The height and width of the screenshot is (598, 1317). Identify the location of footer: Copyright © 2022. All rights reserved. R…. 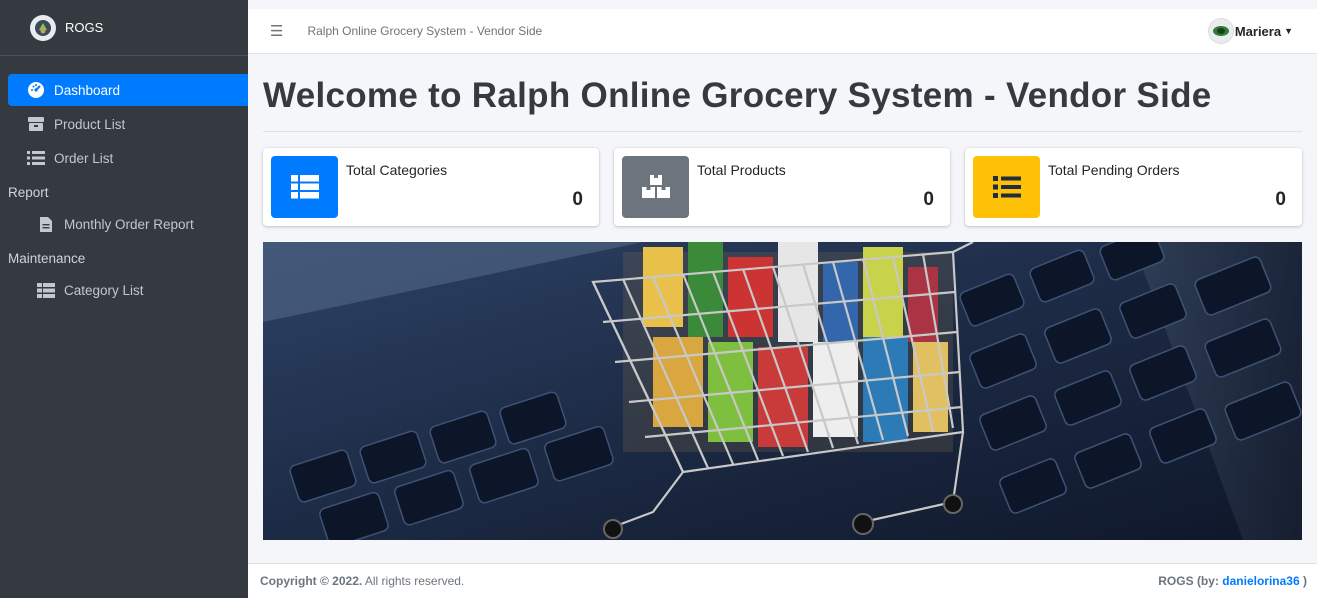
(782, 580).